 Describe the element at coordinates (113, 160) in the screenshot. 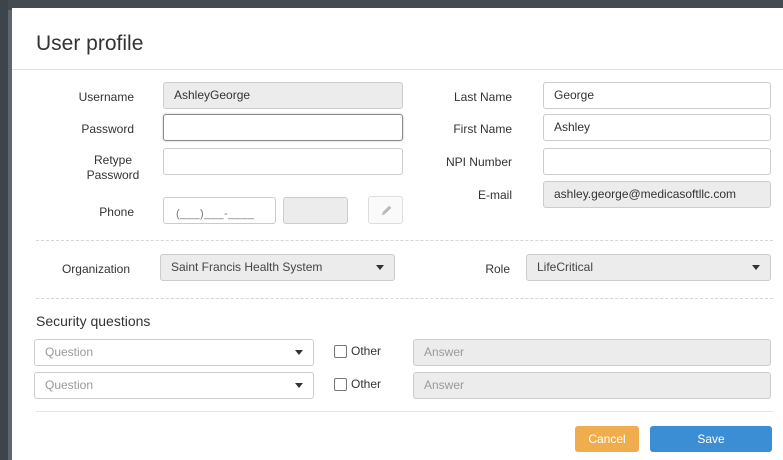

I see `retype-label-line1: Retype` at that location.